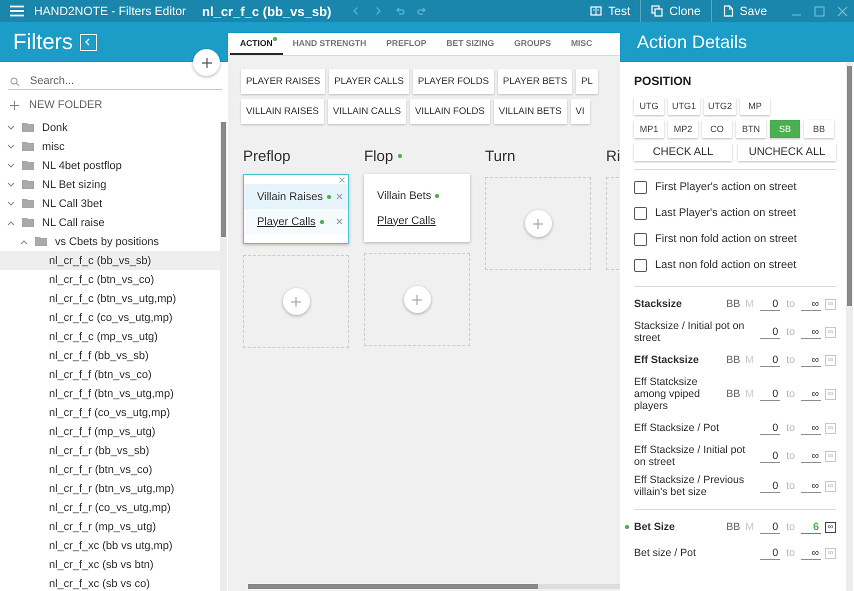  What do you see at coordinates (530, 111) in the screenshot?
I see `action-button: VILLAIN BETS` at bounding box center [530, 111].